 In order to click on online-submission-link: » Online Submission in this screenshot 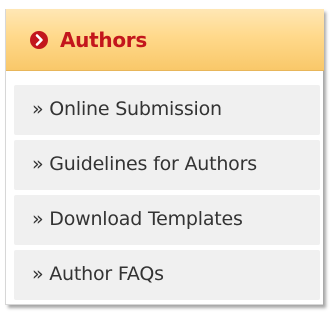, I will do `click(127, 109)`.